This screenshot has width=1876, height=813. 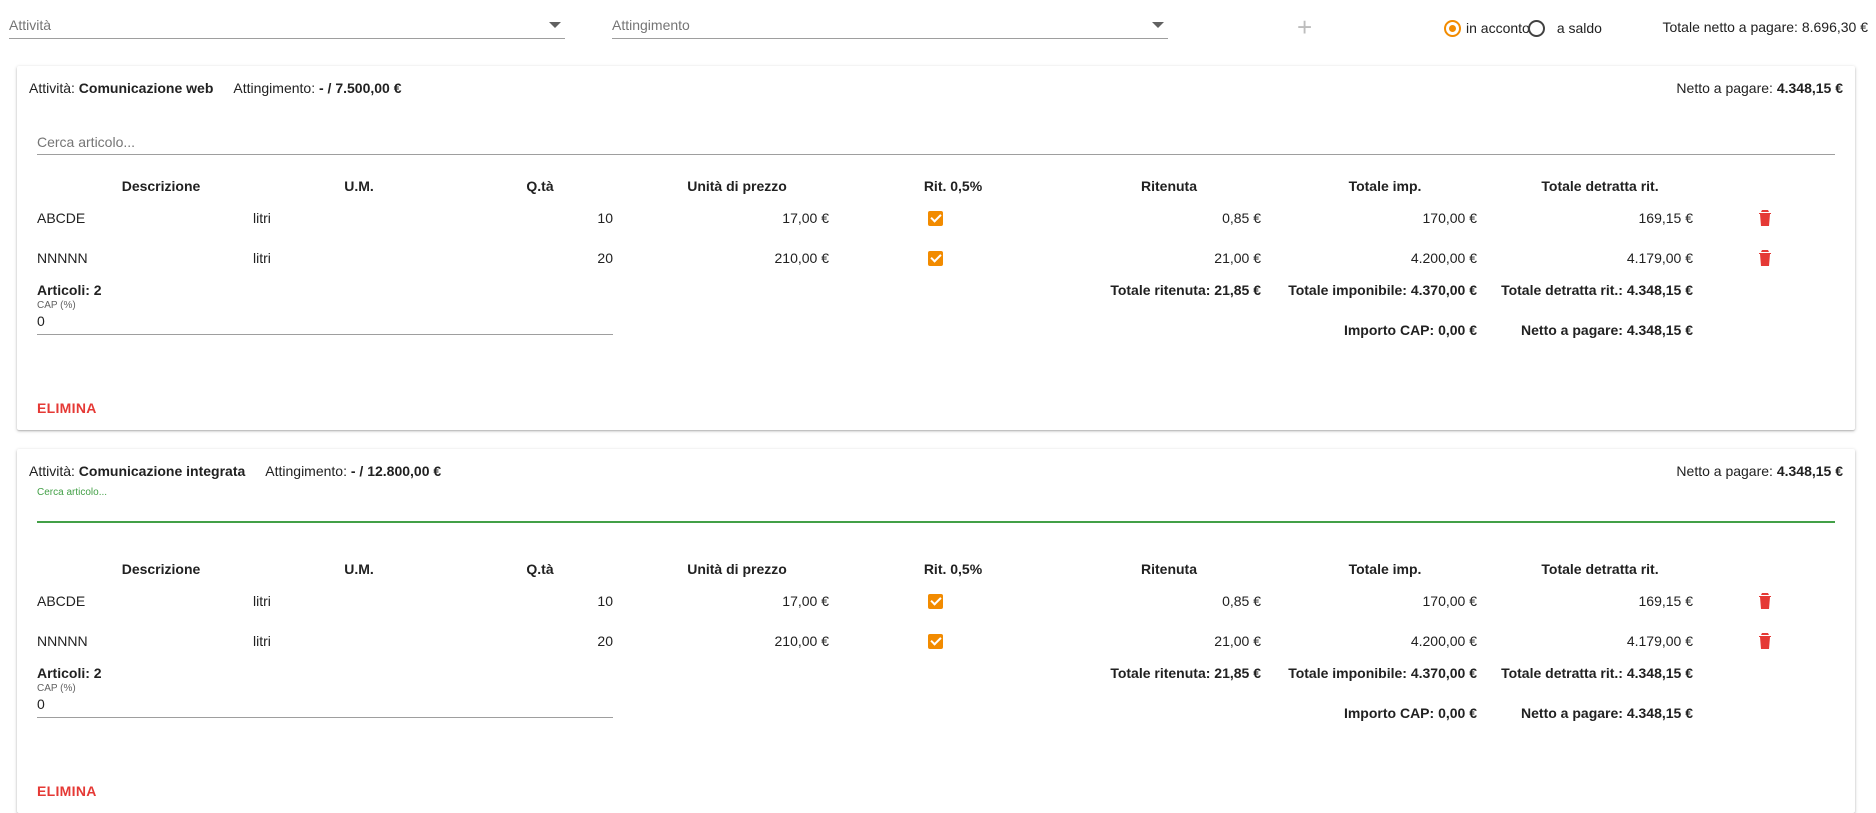 What do you see at coordinates (146, 88) in the screenshot?
I see `activity-name: Comunicazione web` at bounding box center [146, 88].